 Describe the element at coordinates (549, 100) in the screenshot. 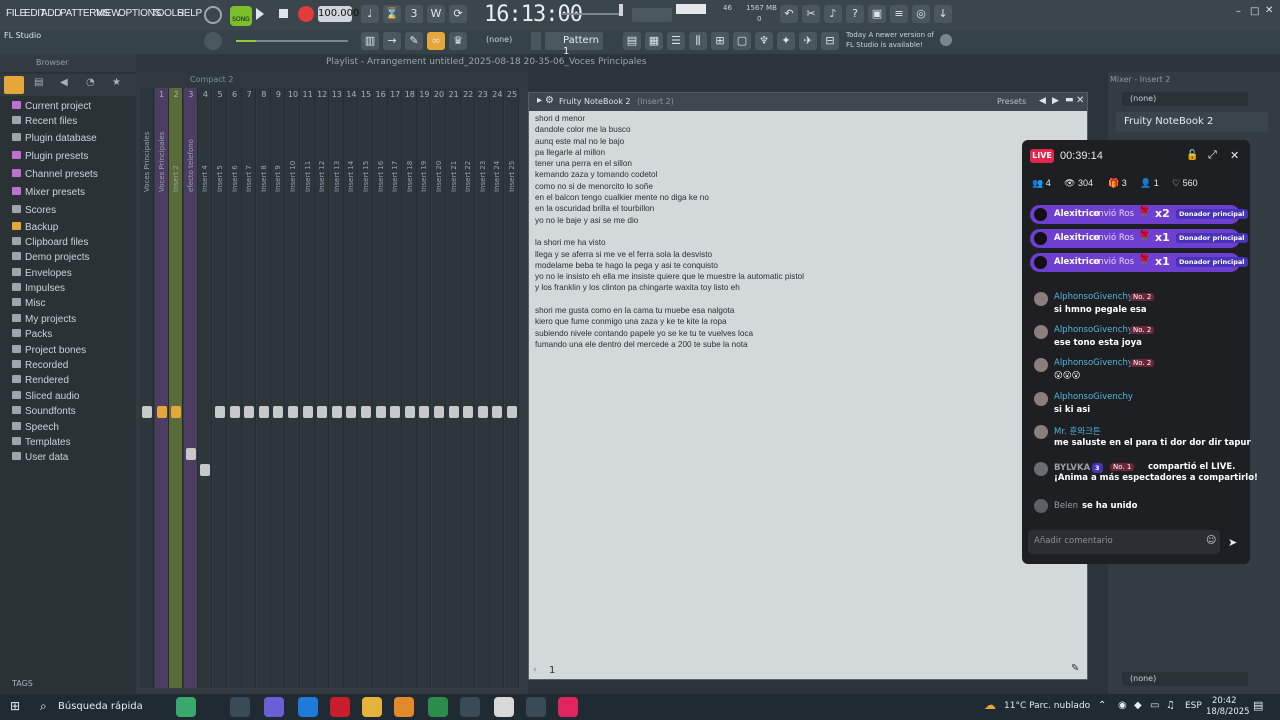

I see `notebook-gear-icon: ⚙` at that location.